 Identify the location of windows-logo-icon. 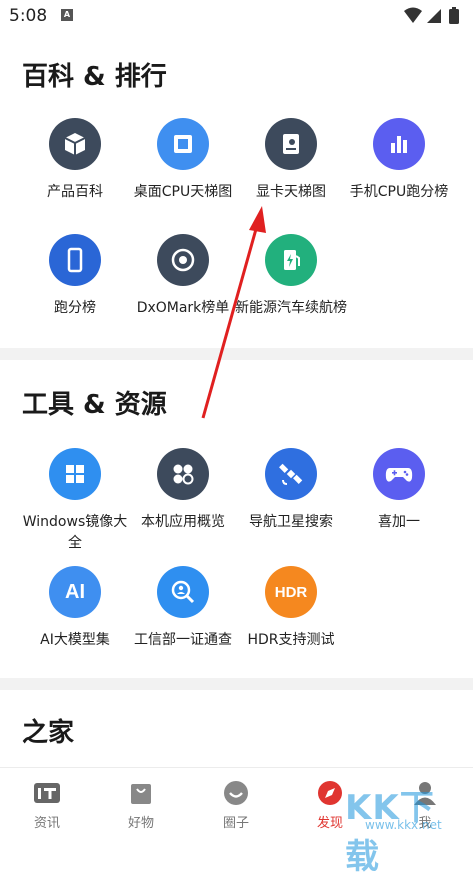
(75, 474).